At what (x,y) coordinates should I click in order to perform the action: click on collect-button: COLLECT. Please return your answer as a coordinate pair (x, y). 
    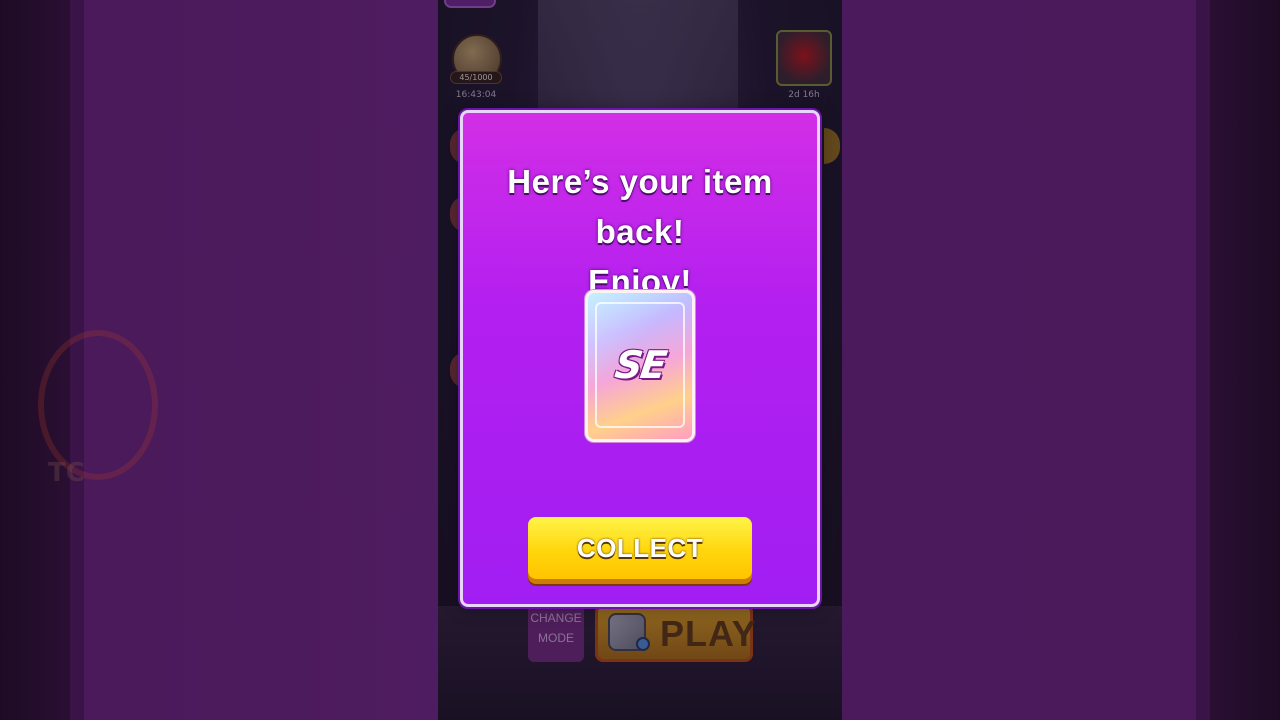
    Looking at the image, I should click on (640, 548).